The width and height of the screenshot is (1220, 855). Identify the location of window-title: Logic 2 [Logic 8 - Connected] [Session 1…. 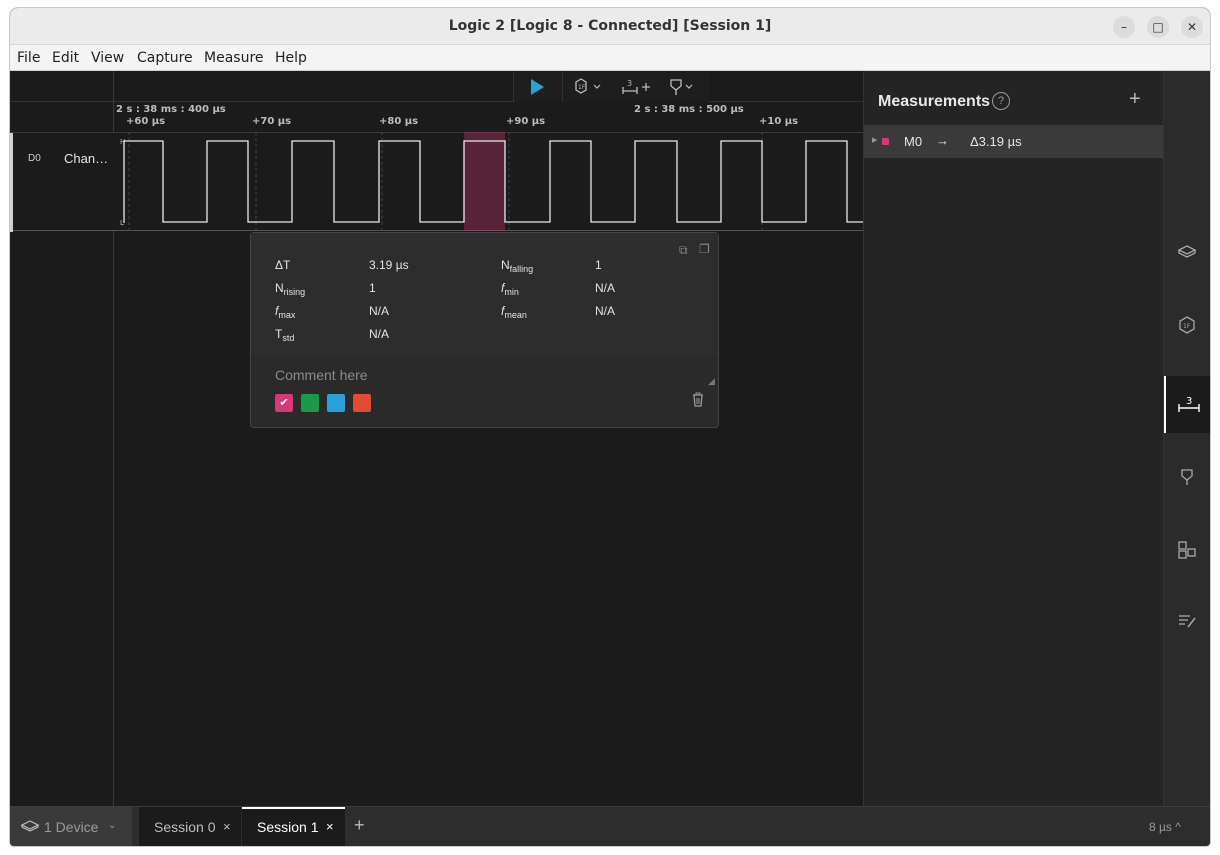
(610, 26).